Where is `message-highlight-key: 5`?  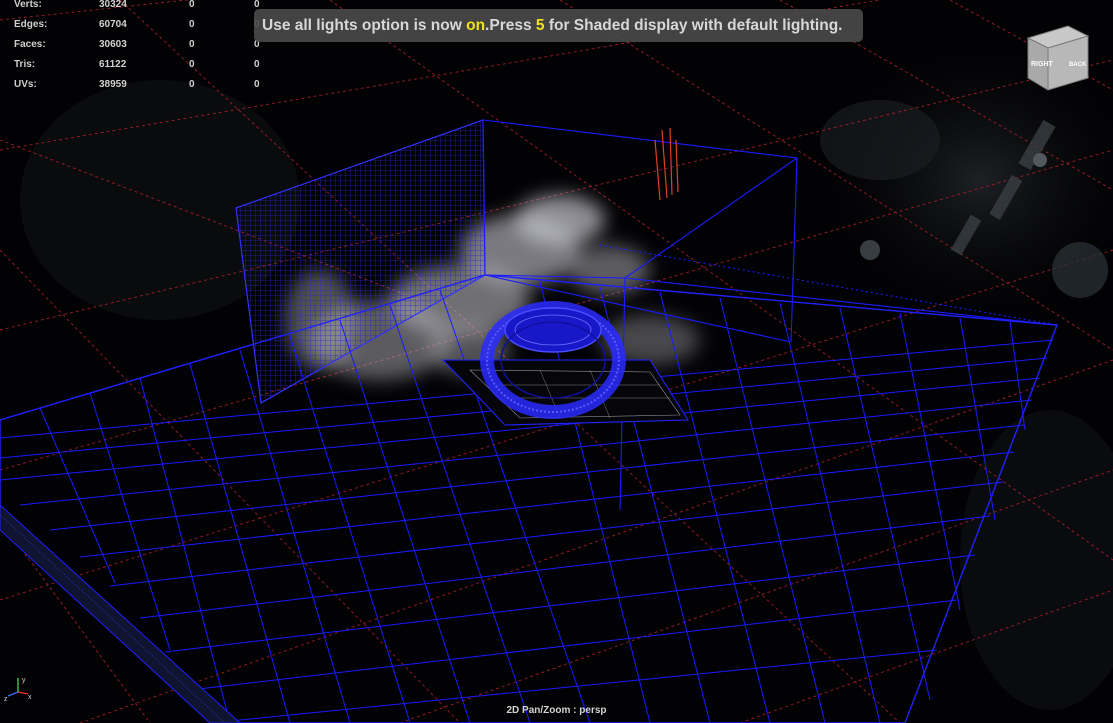 message-highlight-key: 5 is located at coordinates (540, 25).